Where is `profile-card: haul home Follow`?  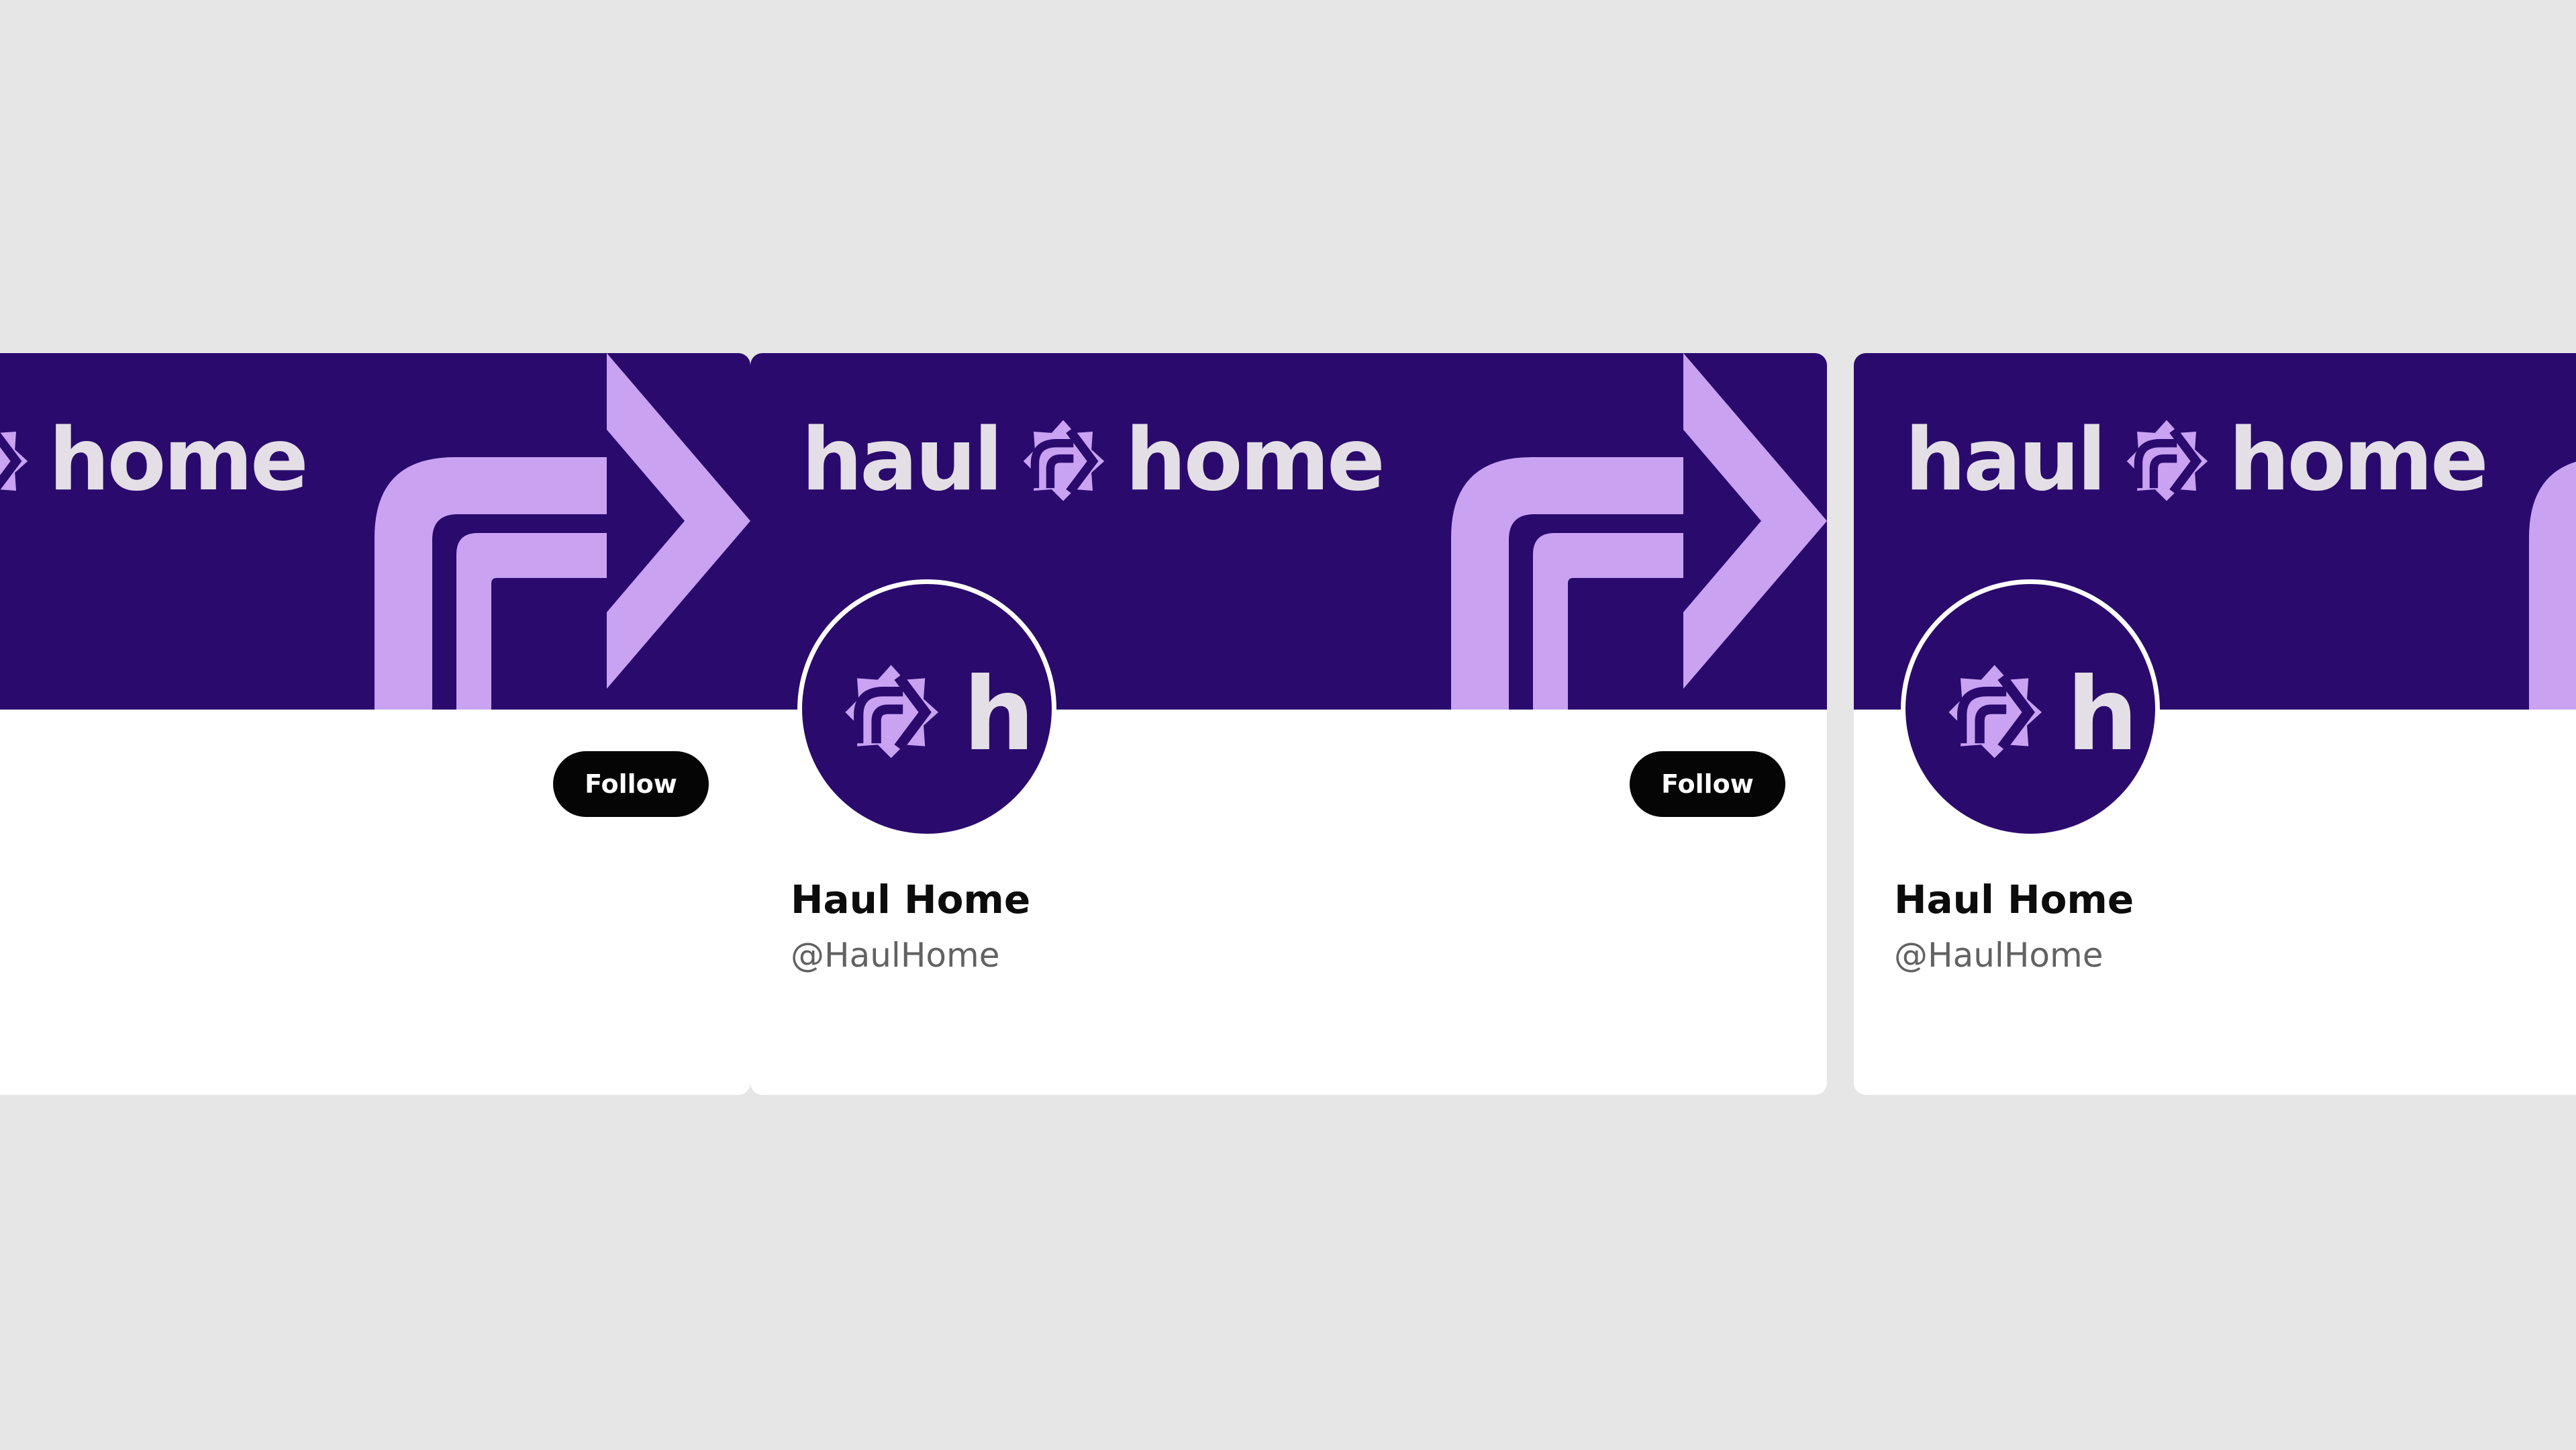 profile-card: haul home Follow is located at coordinates (375, 724).